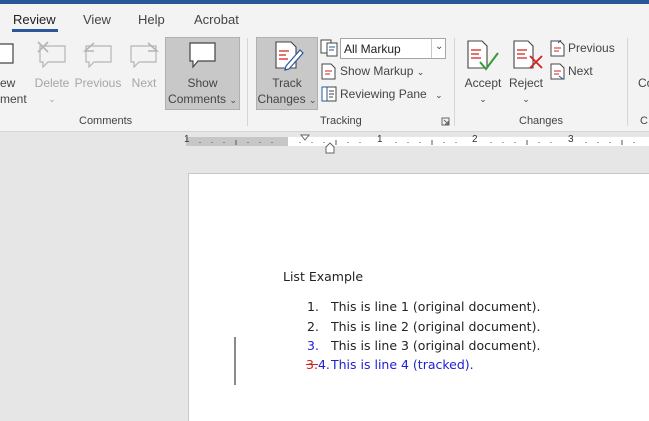 This screenshot has width=649, height=421. What do you see at coordinates (431, 48) in the screenshot?
I see `markup-select-divider` at bounding box center [431, 48].